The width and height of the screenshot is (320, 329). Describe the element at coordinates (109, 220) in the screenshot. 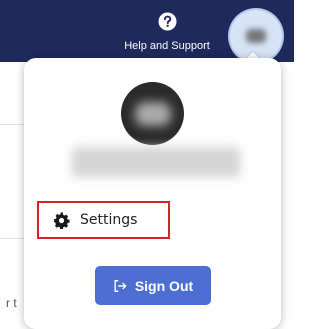

I see `settings-label: Settings` at that location.